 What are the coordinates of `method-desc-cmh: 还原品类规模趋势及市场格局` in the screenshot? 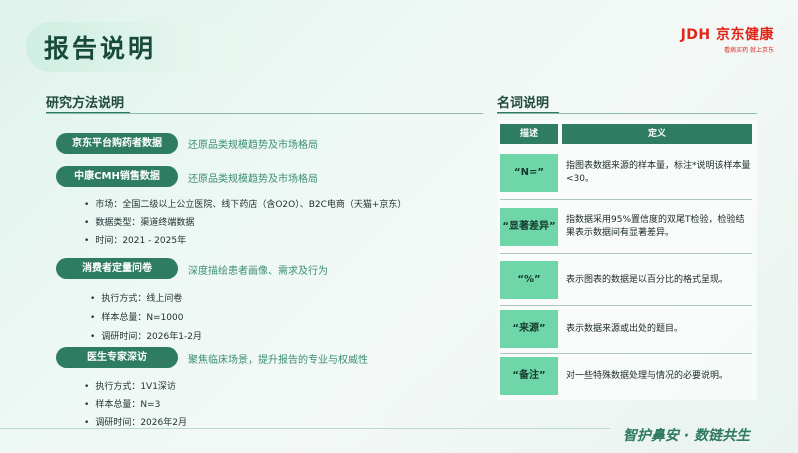 It's located at (253, 179).